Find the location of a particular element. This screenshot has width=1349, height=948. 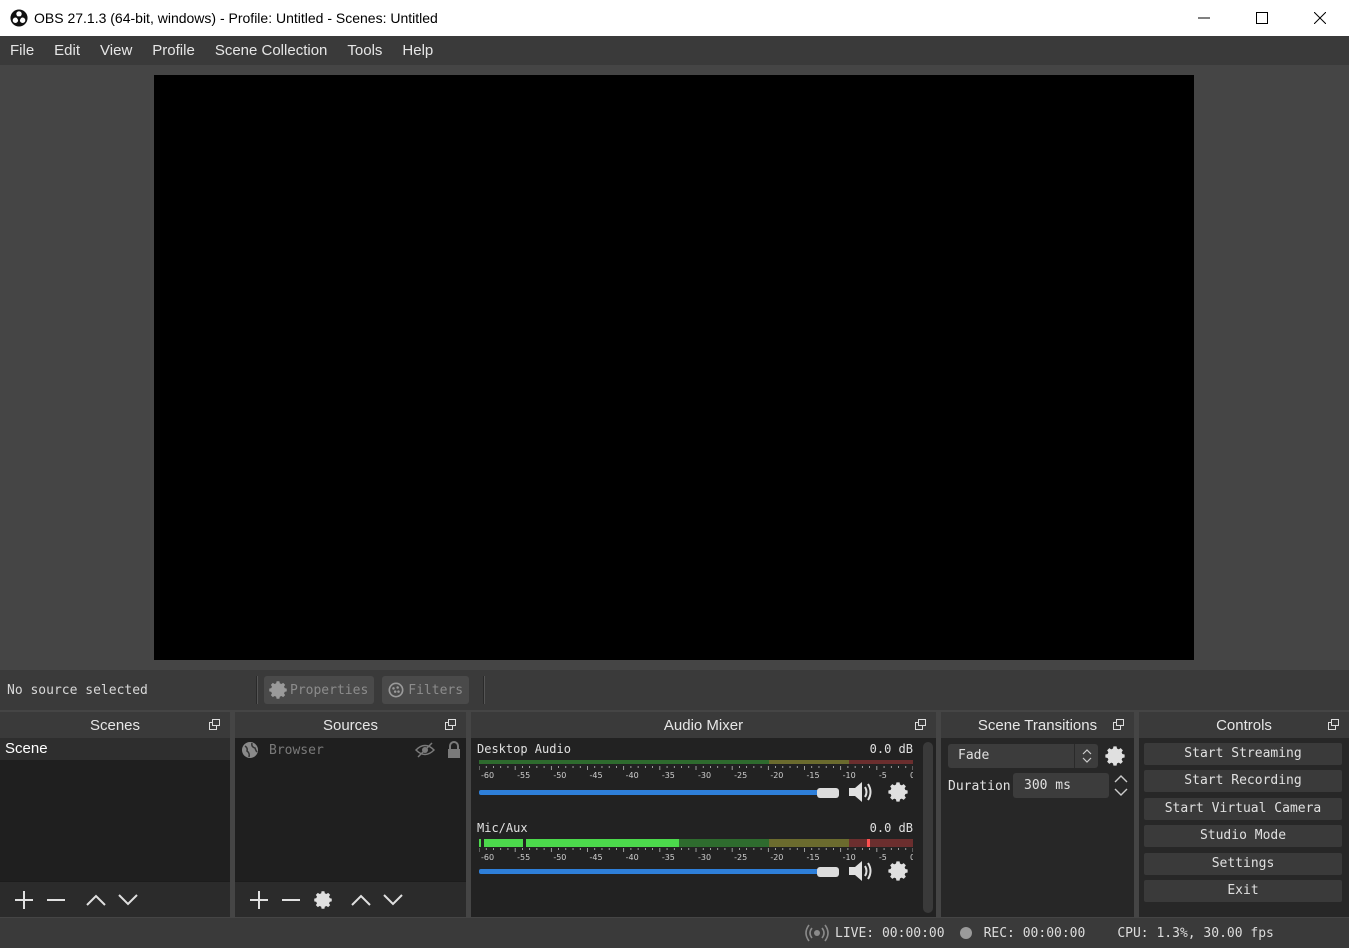

move-scene-up-button is located at coordinates (96, 900).